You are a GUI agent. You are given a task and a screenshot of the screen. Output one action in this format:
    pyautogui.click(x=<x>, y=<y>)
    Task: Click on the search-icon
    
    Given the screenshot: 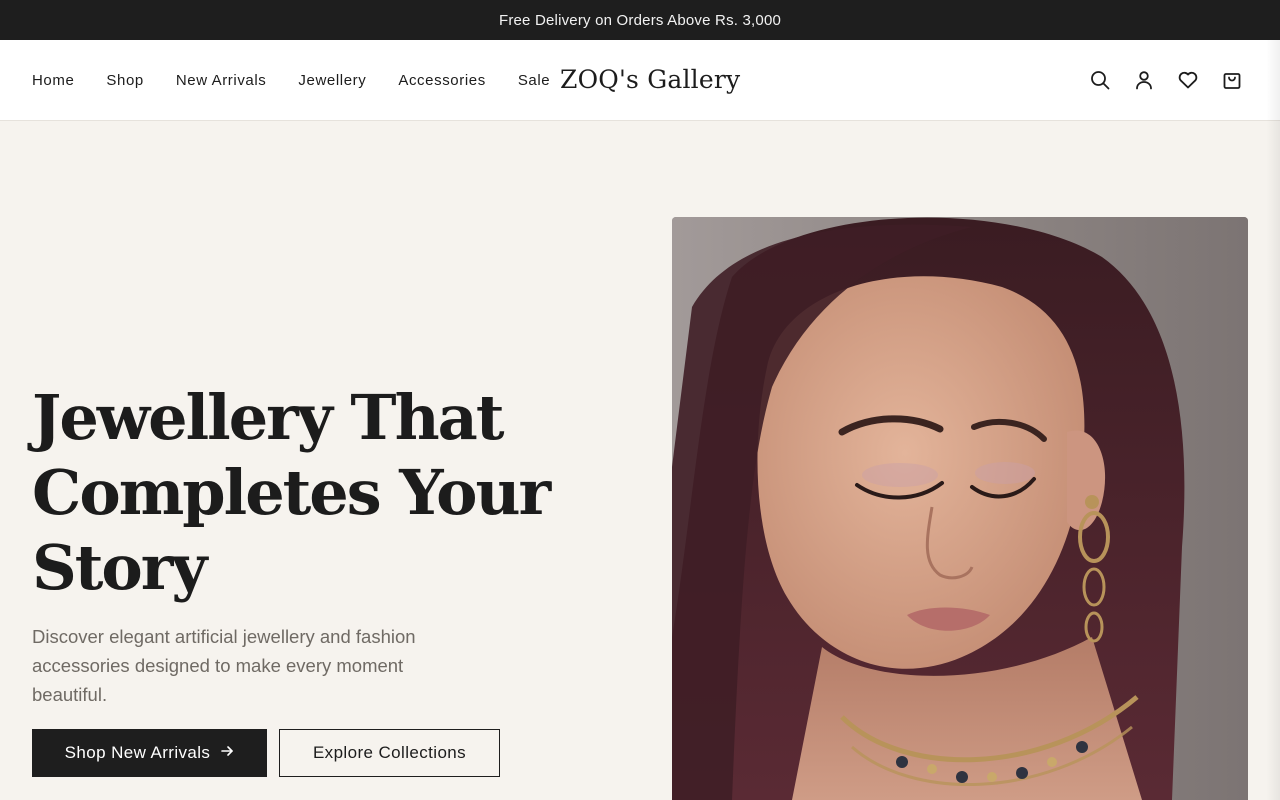 What is the action you would take?
    pyautogui.click(x=1100, y=80)
    